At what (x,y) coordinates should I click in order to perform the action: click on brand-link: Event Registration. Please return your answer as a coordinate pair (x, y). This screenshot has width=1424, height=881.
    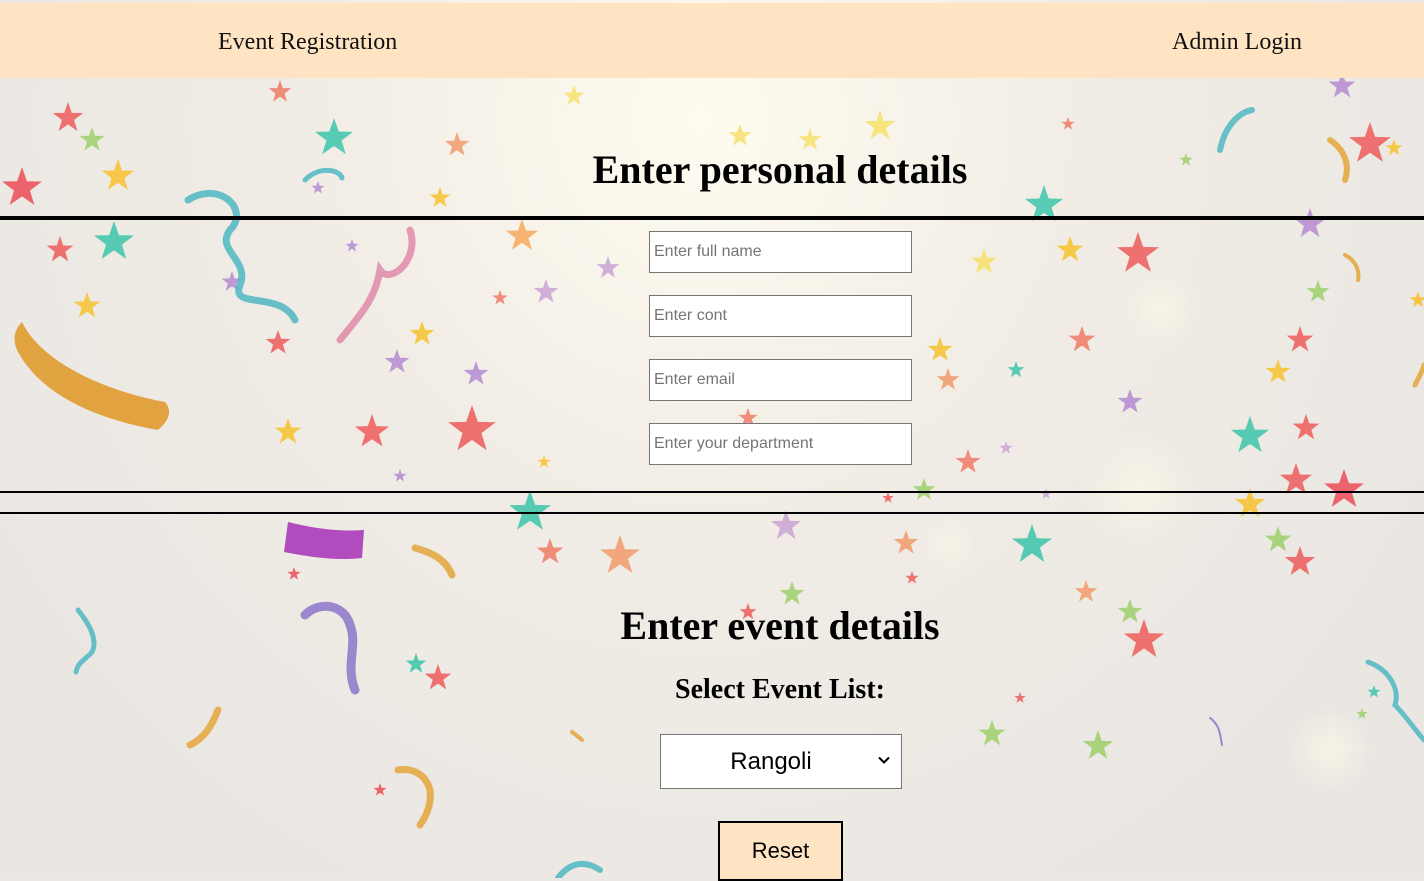
    Looking at the image, I should click on (307, 42).